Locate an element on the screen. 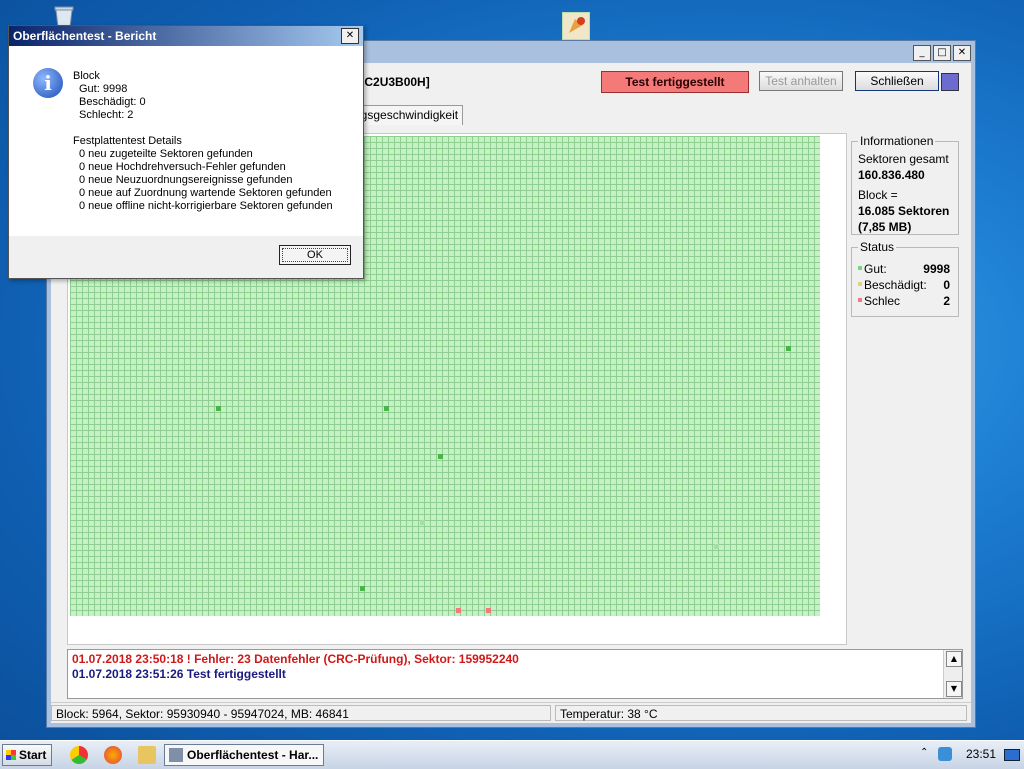 The image size is (1024, 769). statusbar-temperature: Temperatur: 38 °C is located at coordinates (761, 713).